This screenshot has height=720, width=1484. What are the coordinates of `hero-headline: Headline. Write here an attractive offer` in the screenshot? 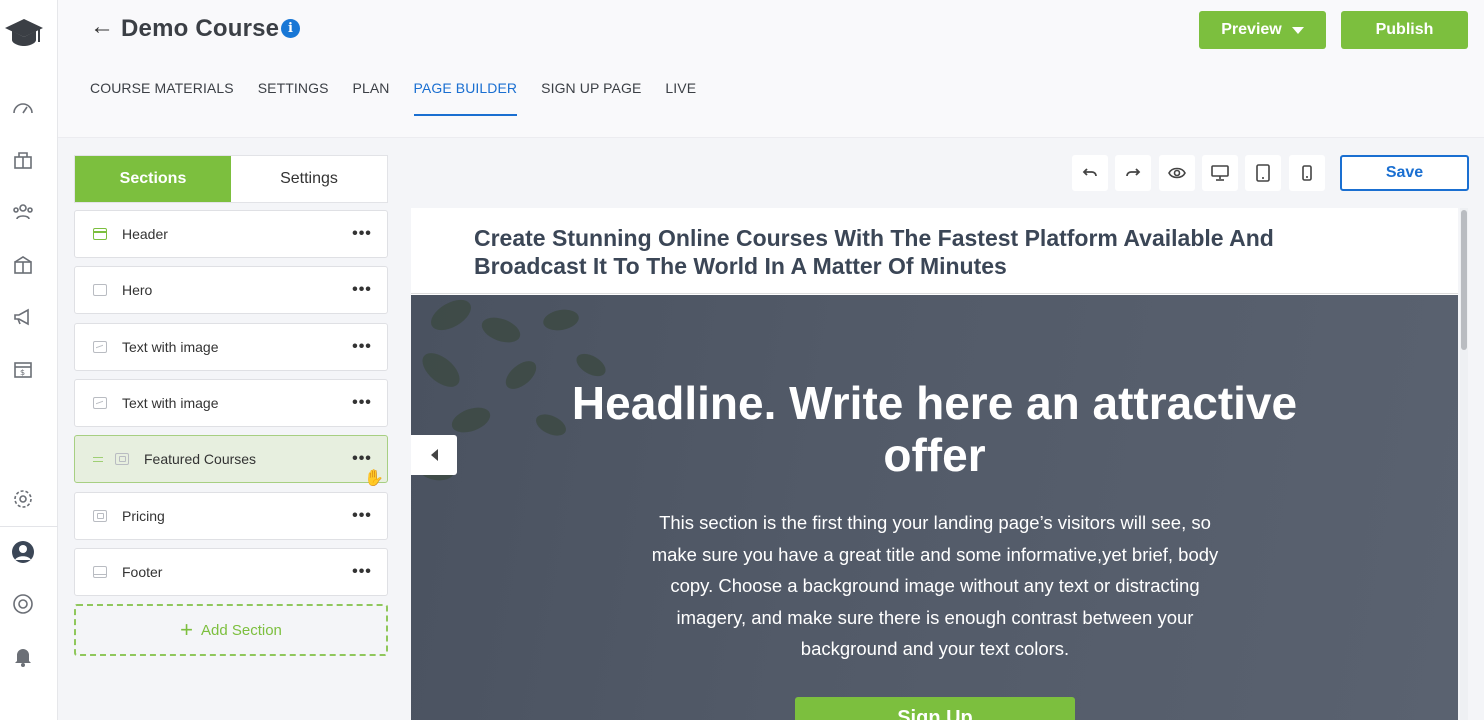 It's located at (934, 429).